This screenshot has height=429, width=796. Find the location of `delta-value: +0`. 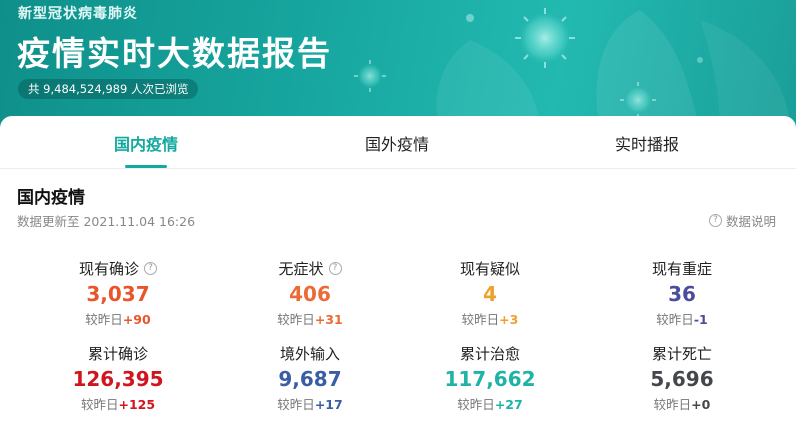

delta-value: +0 is located at coordinates (701, 404).